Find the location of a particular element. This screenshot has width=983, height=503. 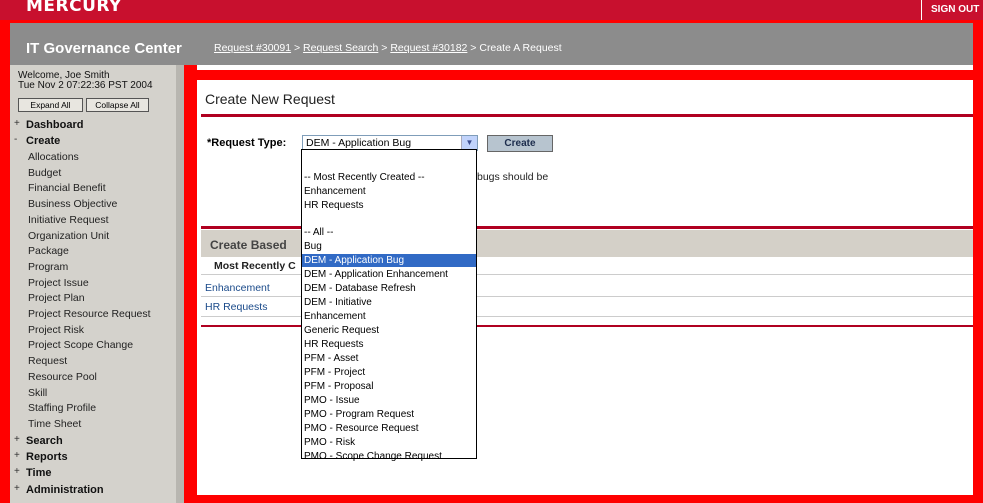

dropdown-option: PFM - Project is located at coordinates (389, 372).